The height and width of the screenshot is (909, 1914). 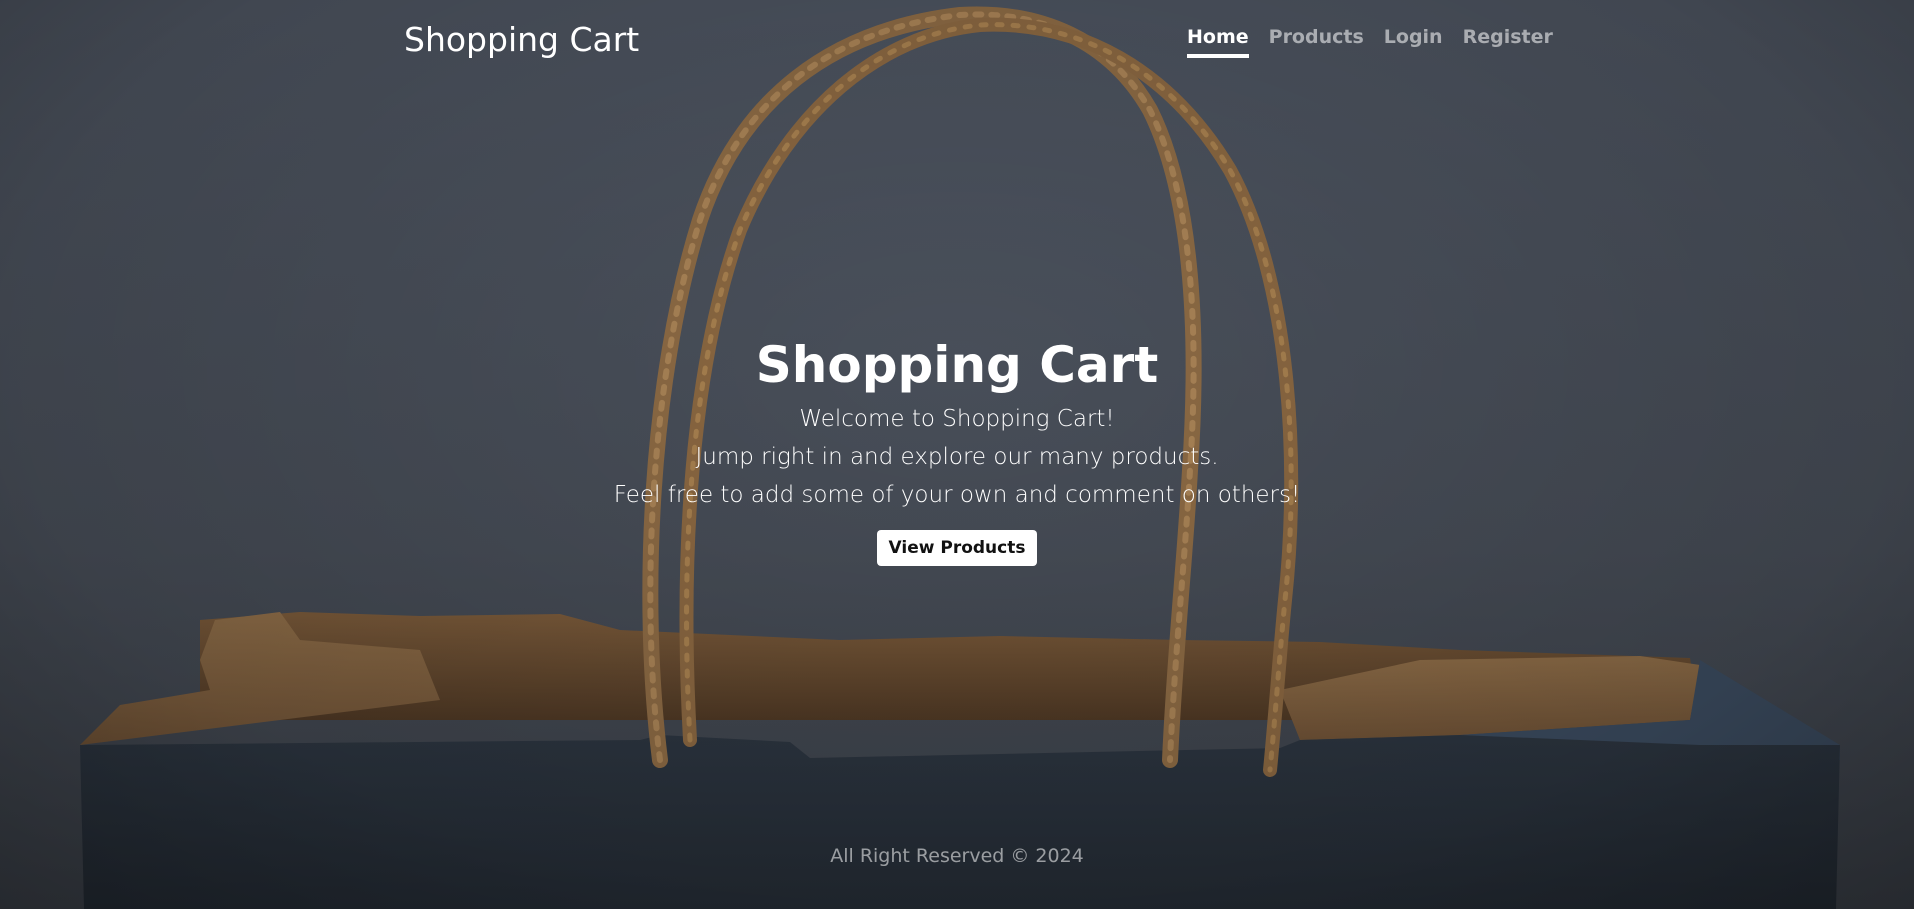 What do you see at coordinates (521, 39) in the screenshot?
I see `brand-logo: Shopping Cart` at bounding box center [521, 39].